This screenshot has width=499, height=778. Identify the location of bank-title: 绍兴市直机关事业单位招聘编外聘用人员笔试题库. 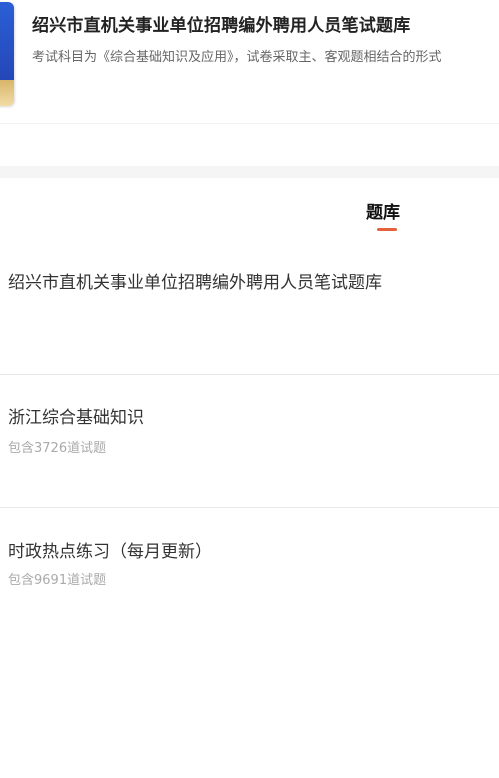
(221, 26).